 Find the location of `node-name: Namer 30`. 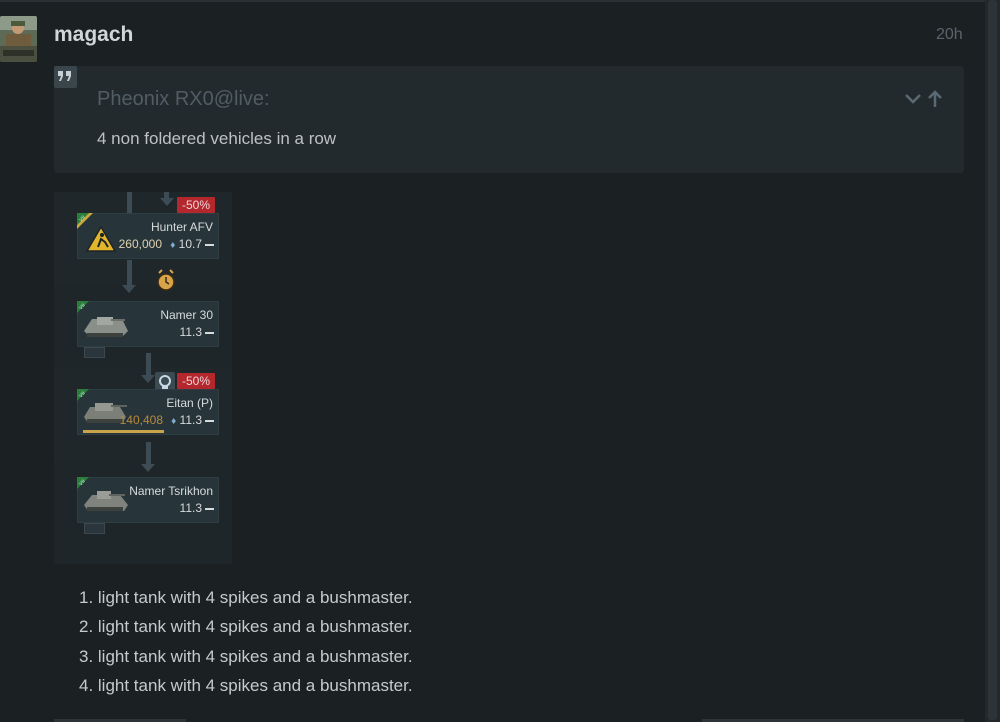

node-name: Namer 30 is located at coordinates (186, 315).